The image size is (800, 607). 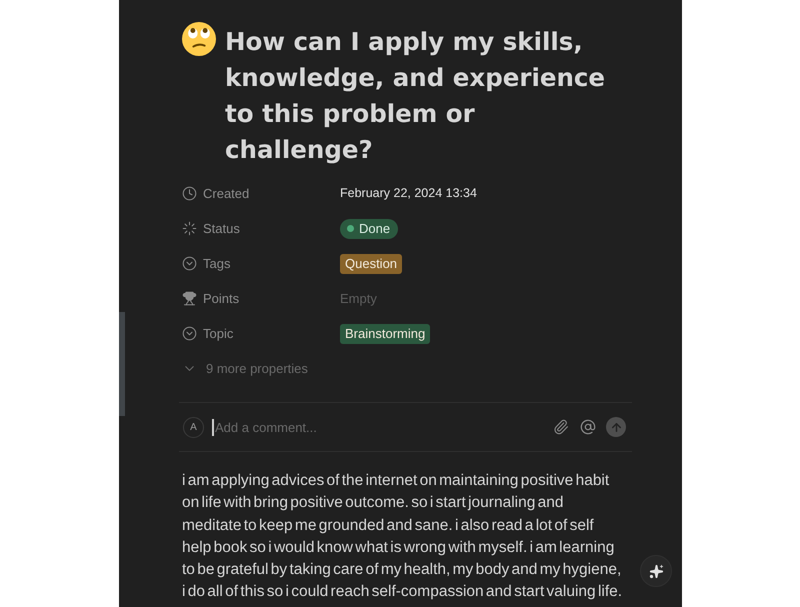 What do you see at coordinates (122, 364) in the screenshot?
I see `scrollbar-thumb` at bounding box center [122, 364].